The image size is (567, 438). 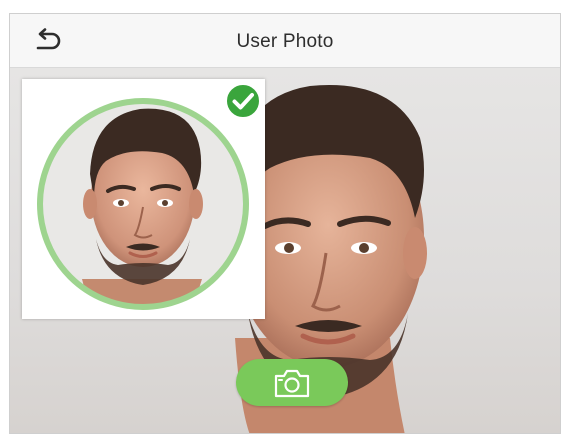 I want to click on title-bar: User Photo, so click(x=285, y=41).